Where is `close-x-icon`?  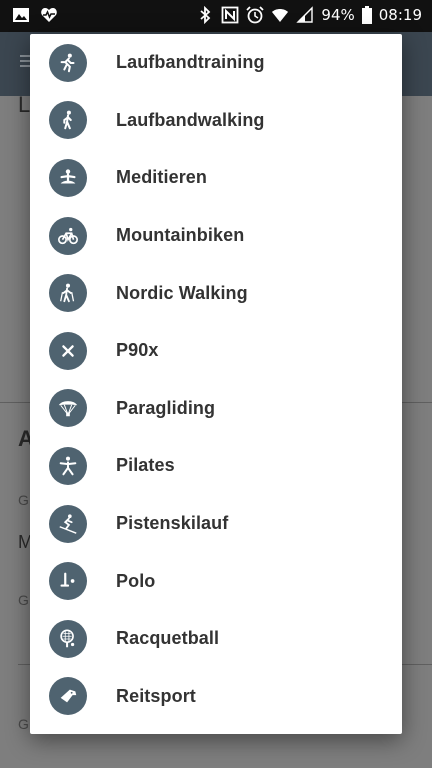 close-x-icon is located at coordinates (68, 350).